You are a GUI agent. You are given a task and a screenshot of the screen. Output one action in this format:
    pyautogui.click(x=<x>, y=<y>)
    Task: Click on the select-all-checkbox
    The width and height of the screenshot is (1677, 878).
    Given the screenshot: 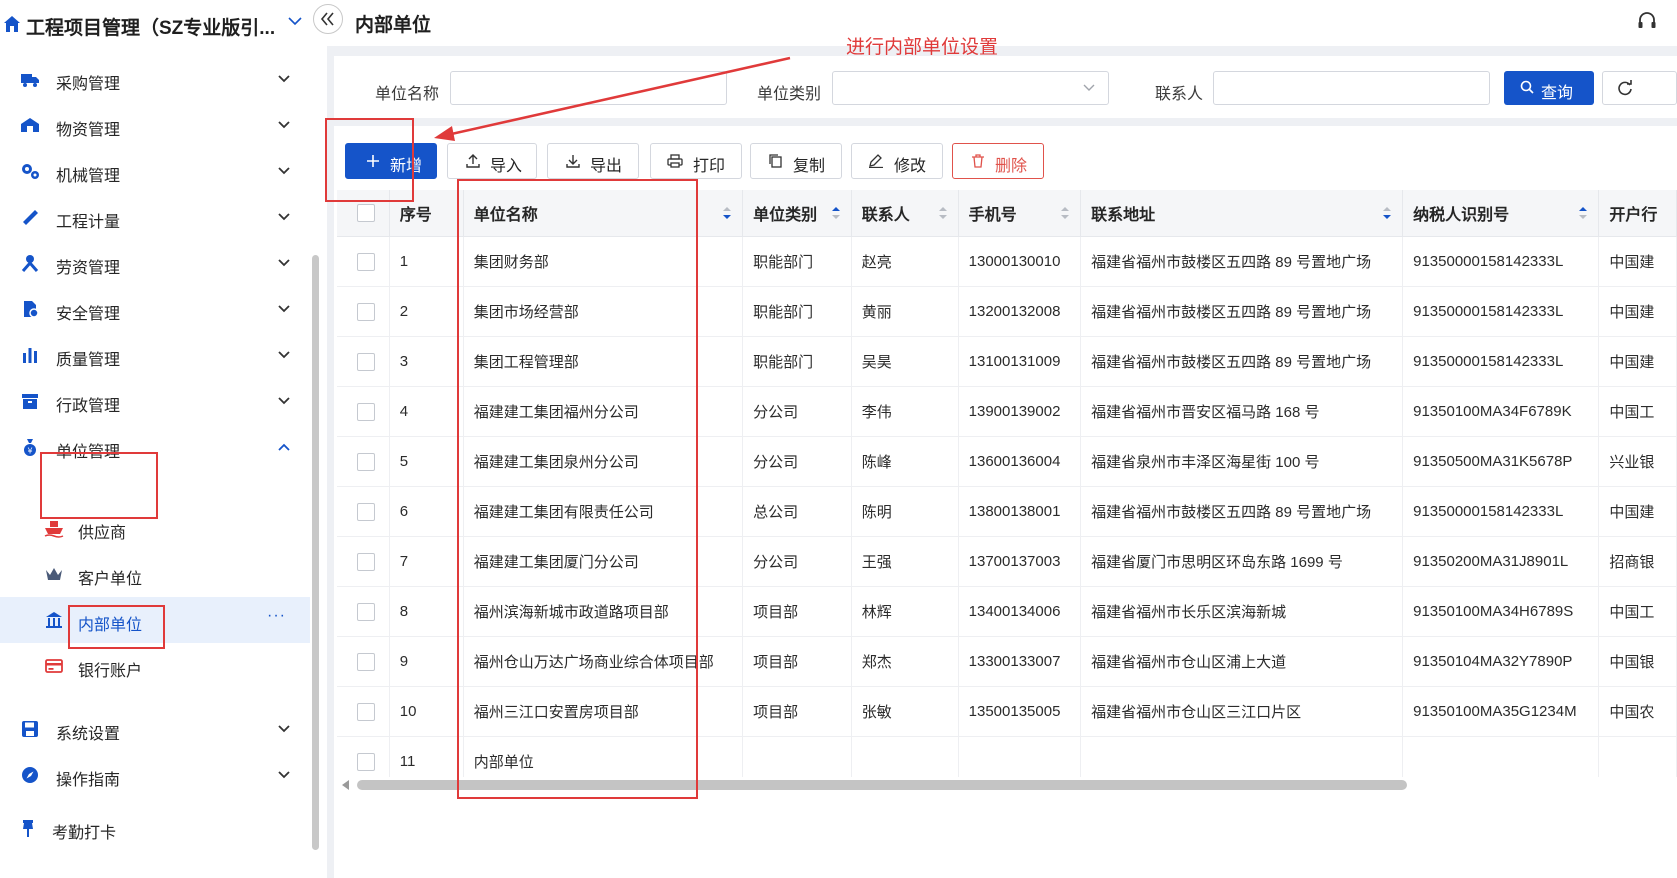 What is the action you would take?
    pyautogui.click(x=366, y=212)
    